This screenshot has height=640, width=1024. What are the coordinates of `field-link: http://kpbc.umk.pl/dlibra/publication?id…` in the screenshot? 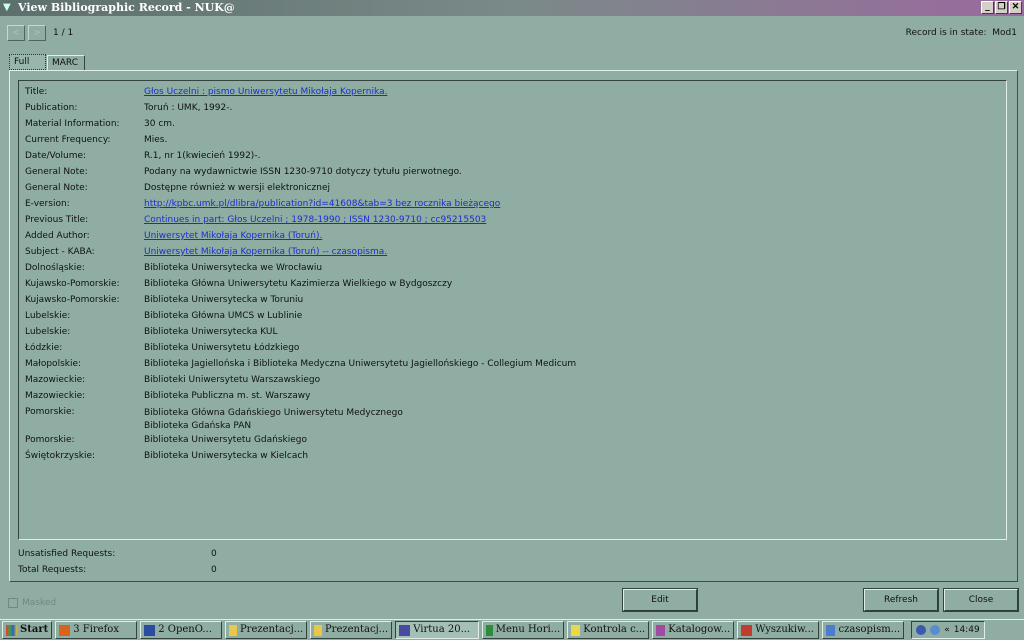 It's located at (322, 204).